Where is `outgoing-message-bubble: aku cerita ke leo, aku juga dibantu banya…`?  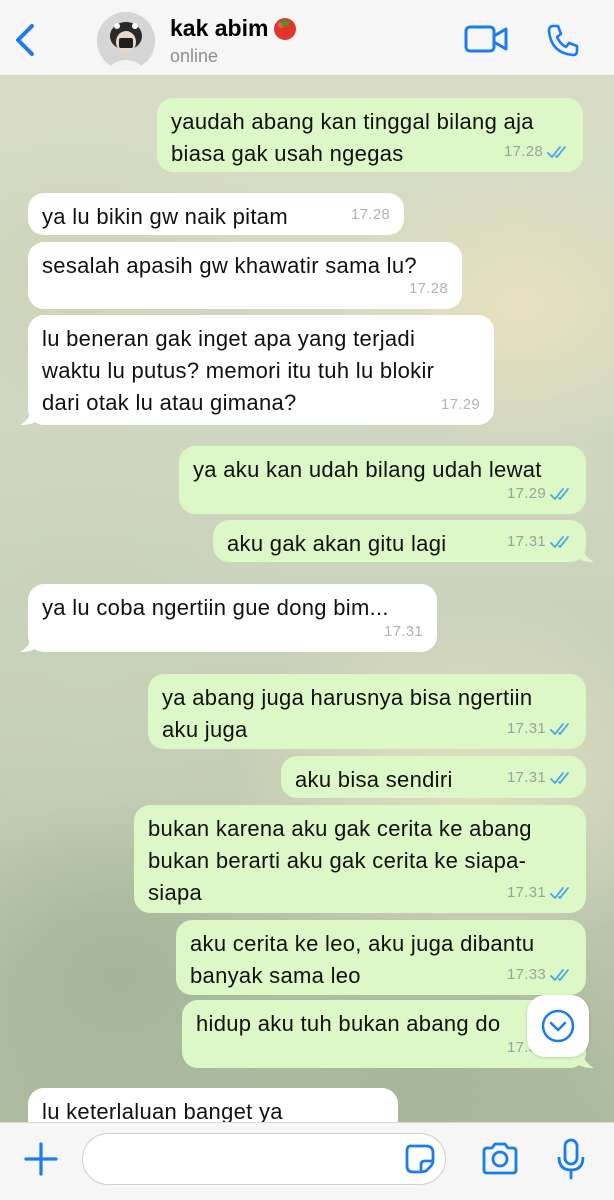 outgoing-message-bubble: aku cerita ke leo, aku juga dibantu banya… is located at coordinates (381, 957).